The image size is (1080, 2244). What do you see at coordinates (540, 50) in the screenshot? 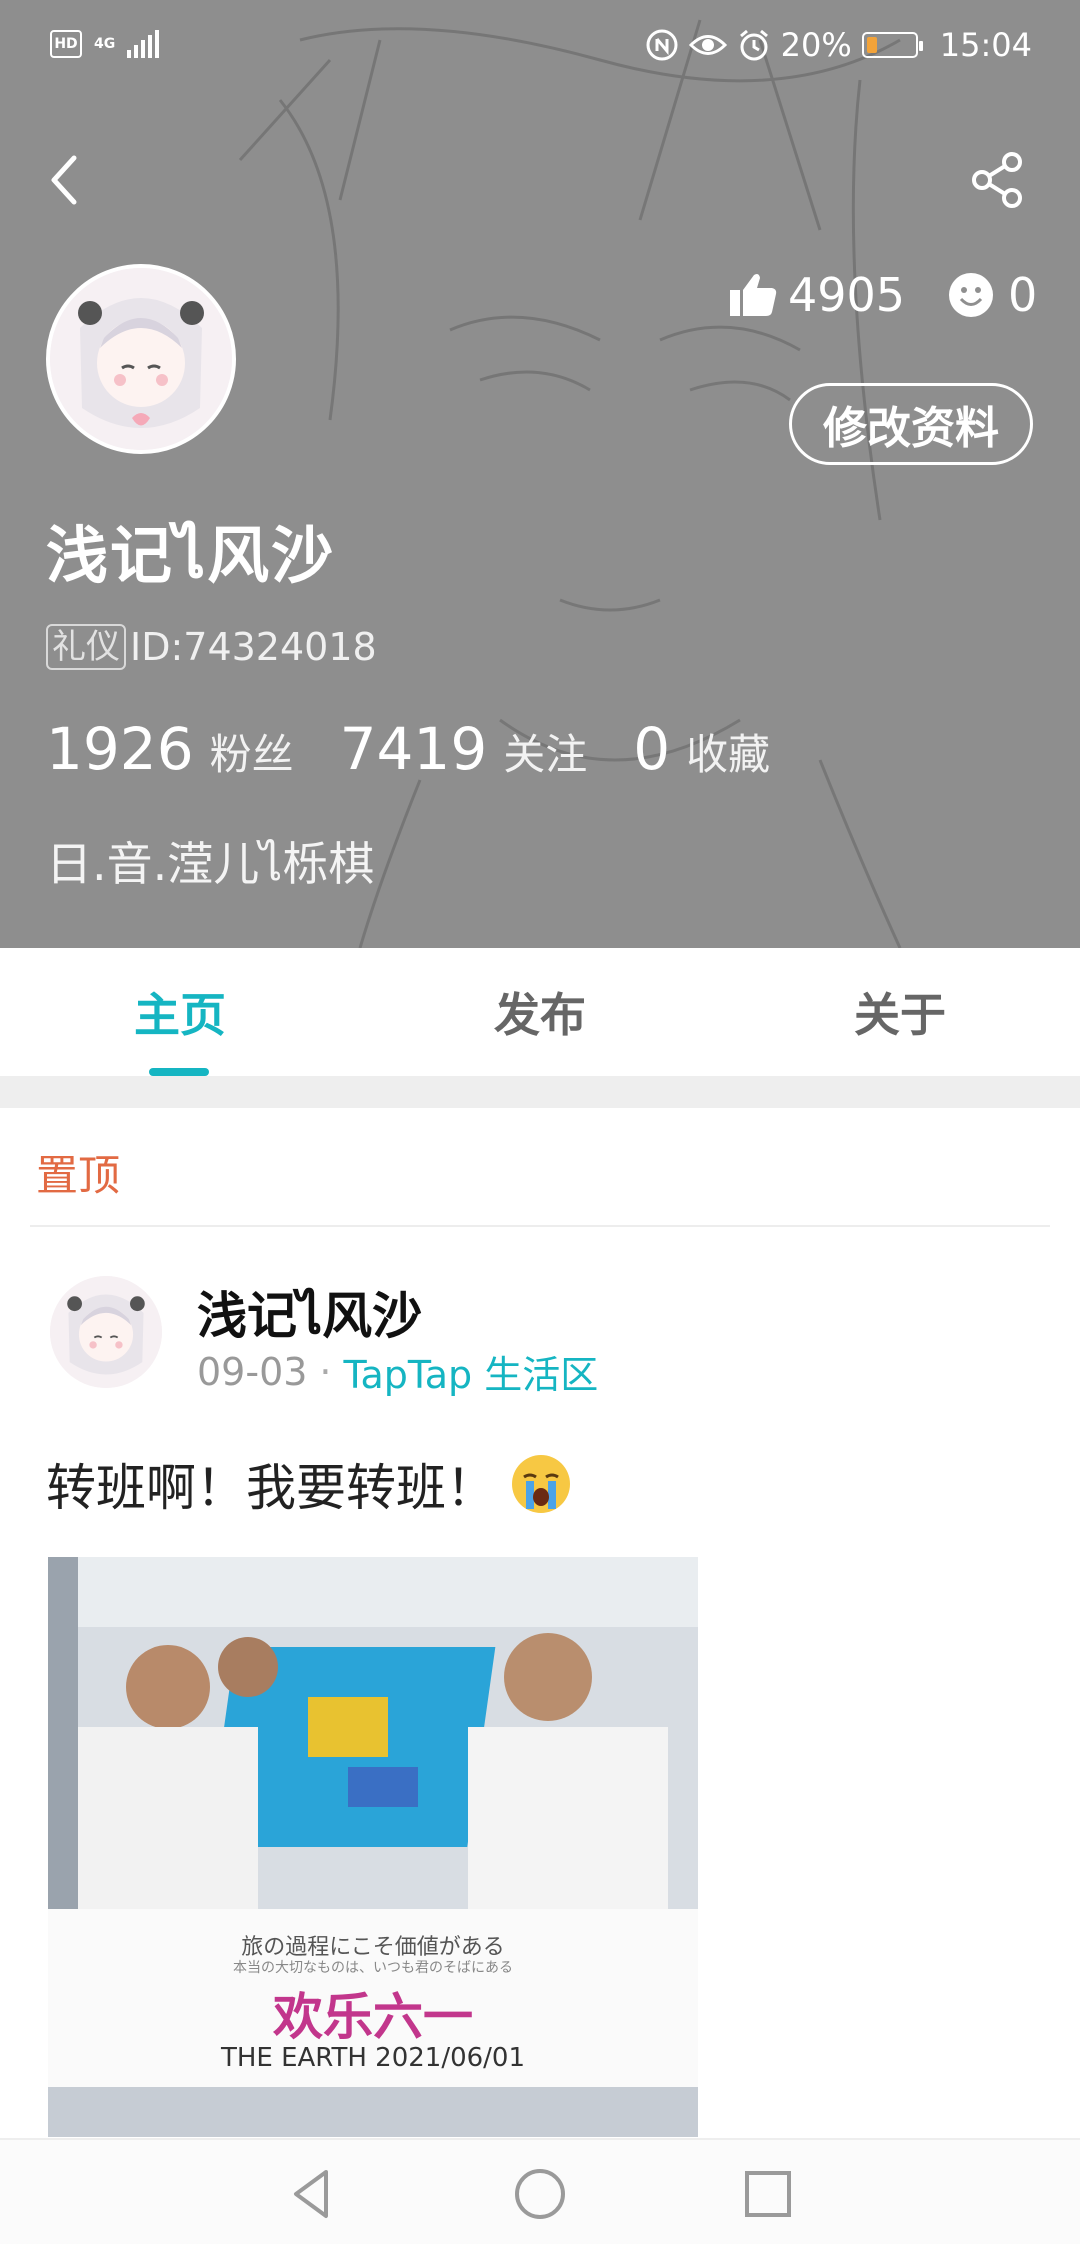
I see `status-bar: HD 4G 20% 15:04` at bounding box center [540, 50].